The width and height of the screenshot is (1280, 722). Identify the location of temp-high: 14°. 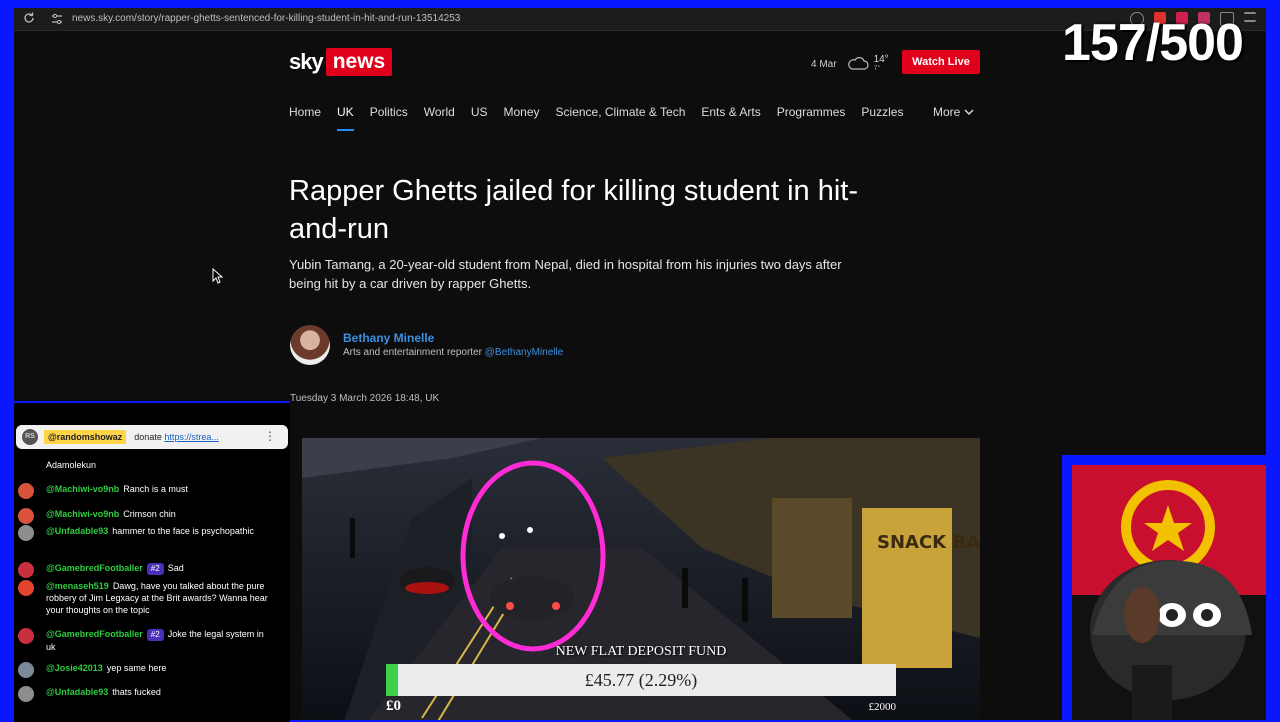
(881, 59).